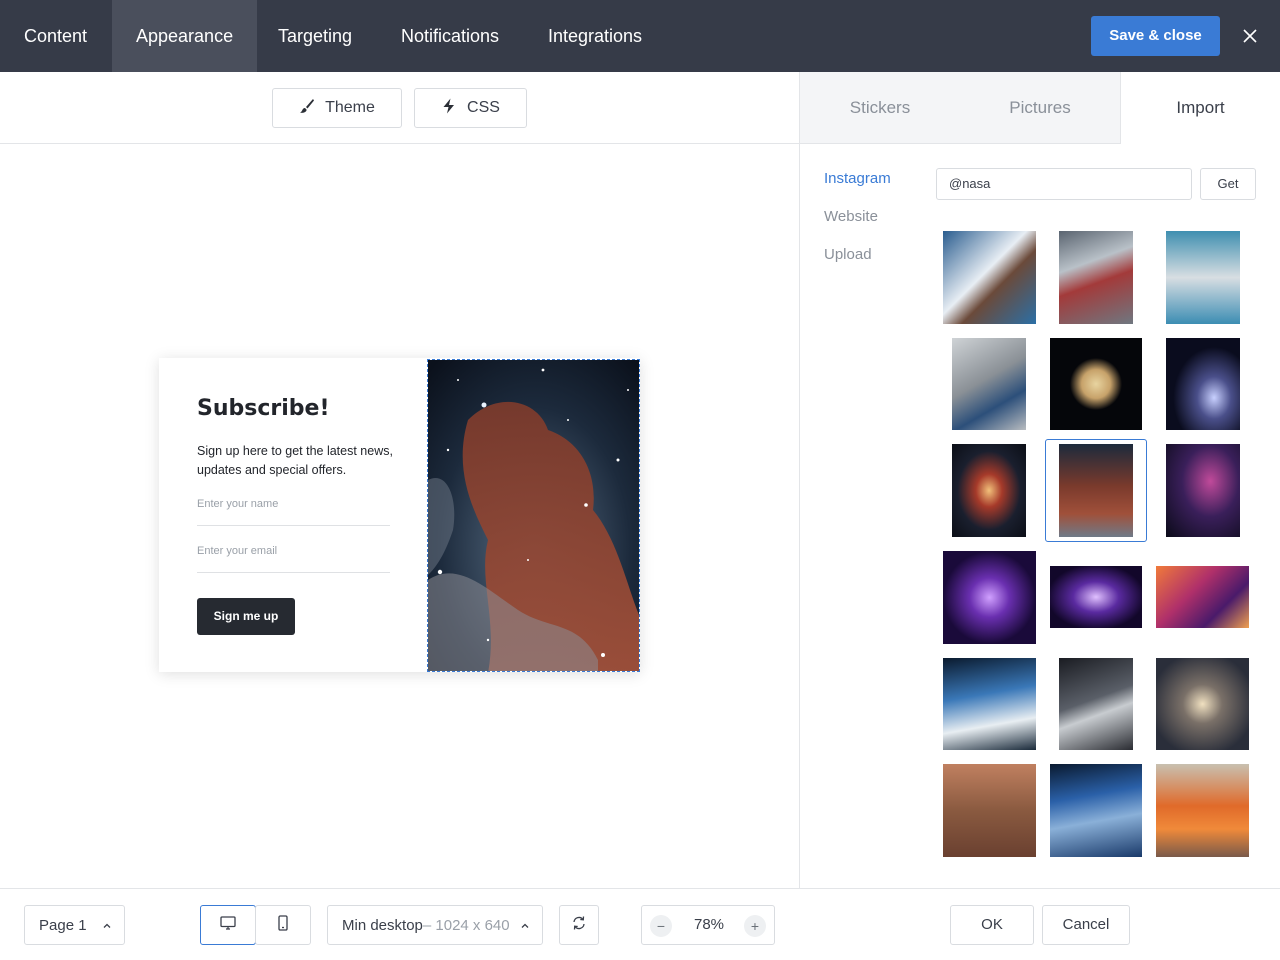 The width and height of the screenshot is (1280, 960). Describe the element at coordinates (293, 512) in the screenshot. I see `name-input: Enter your name` at that location.